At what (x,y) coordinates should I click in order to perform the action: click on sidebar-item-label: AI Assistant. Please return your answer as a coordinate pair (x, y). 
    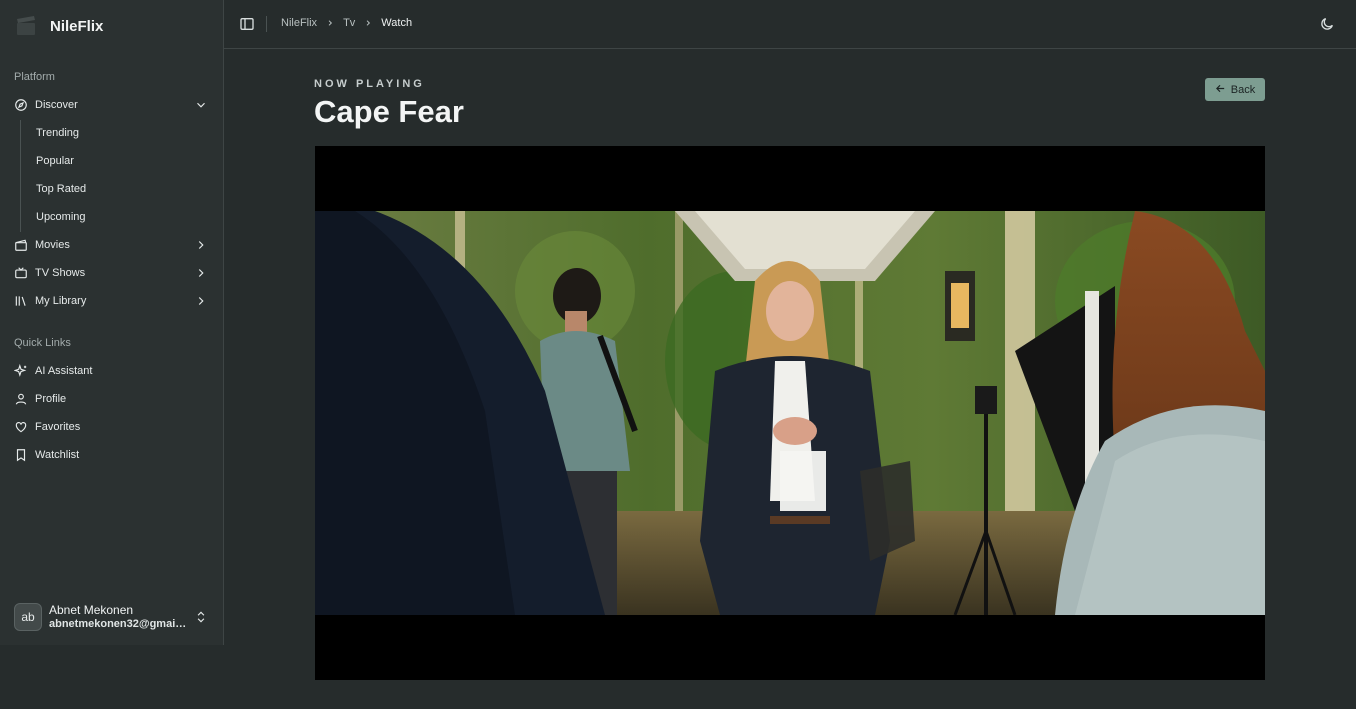
    Looking at the image, I should click on (64, 371).